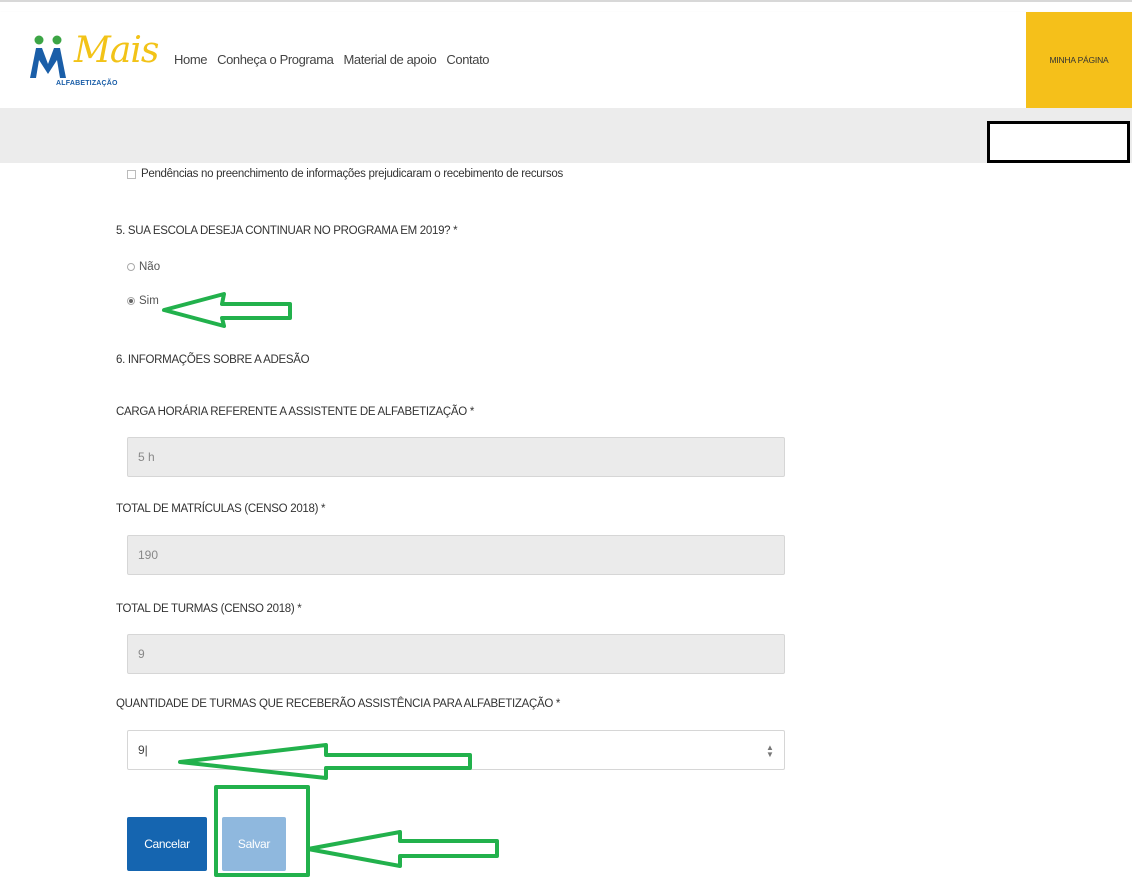  What do you see at coordinates (456, 457) in the screenshot?
I see `carga-horaria-field: 5 h` at bounding box center [456, 457].